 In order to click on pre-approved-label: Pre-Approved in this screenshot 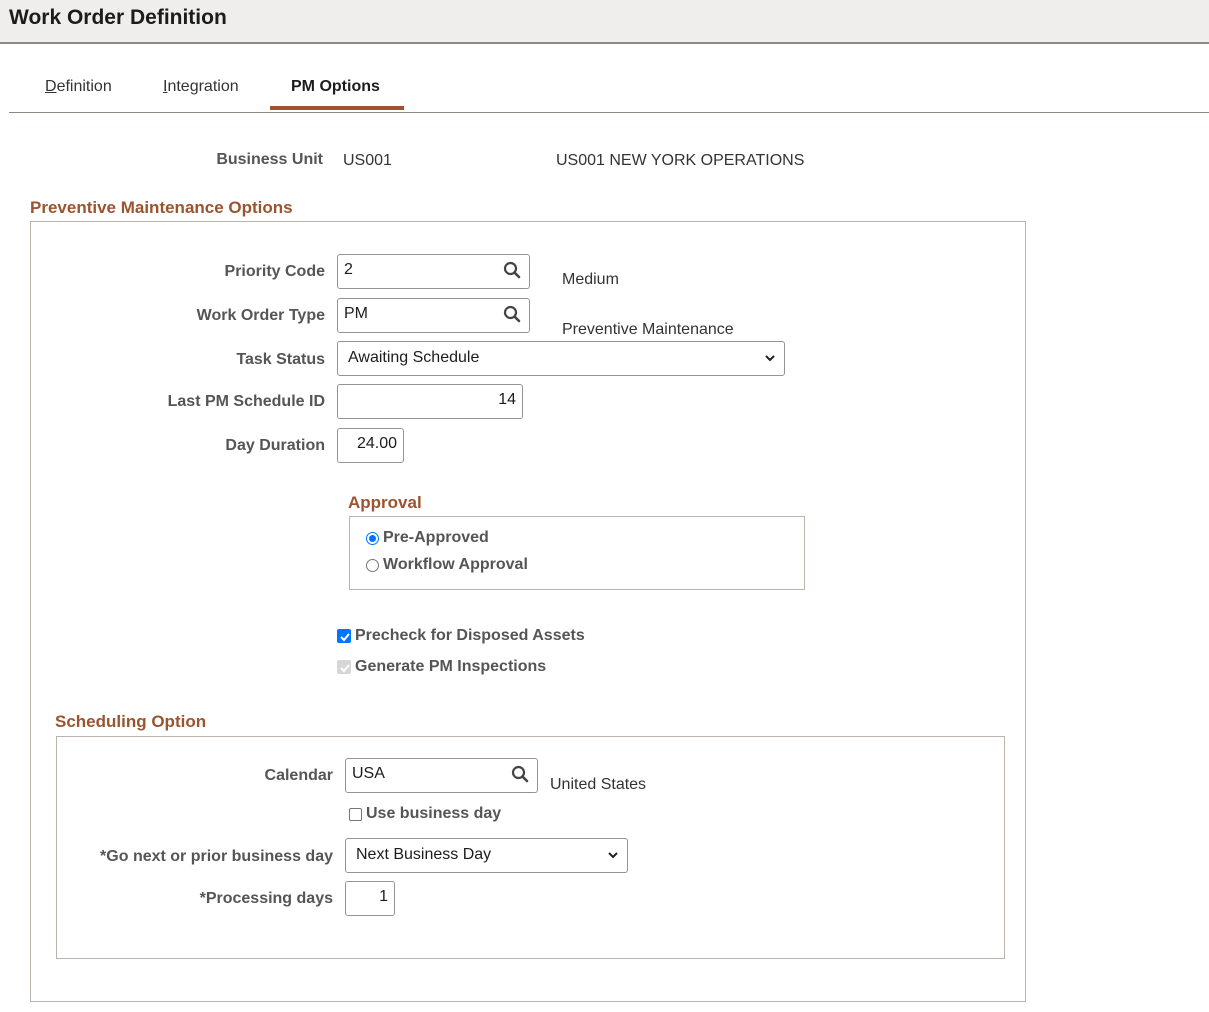, I will do `click(436, 537)`.